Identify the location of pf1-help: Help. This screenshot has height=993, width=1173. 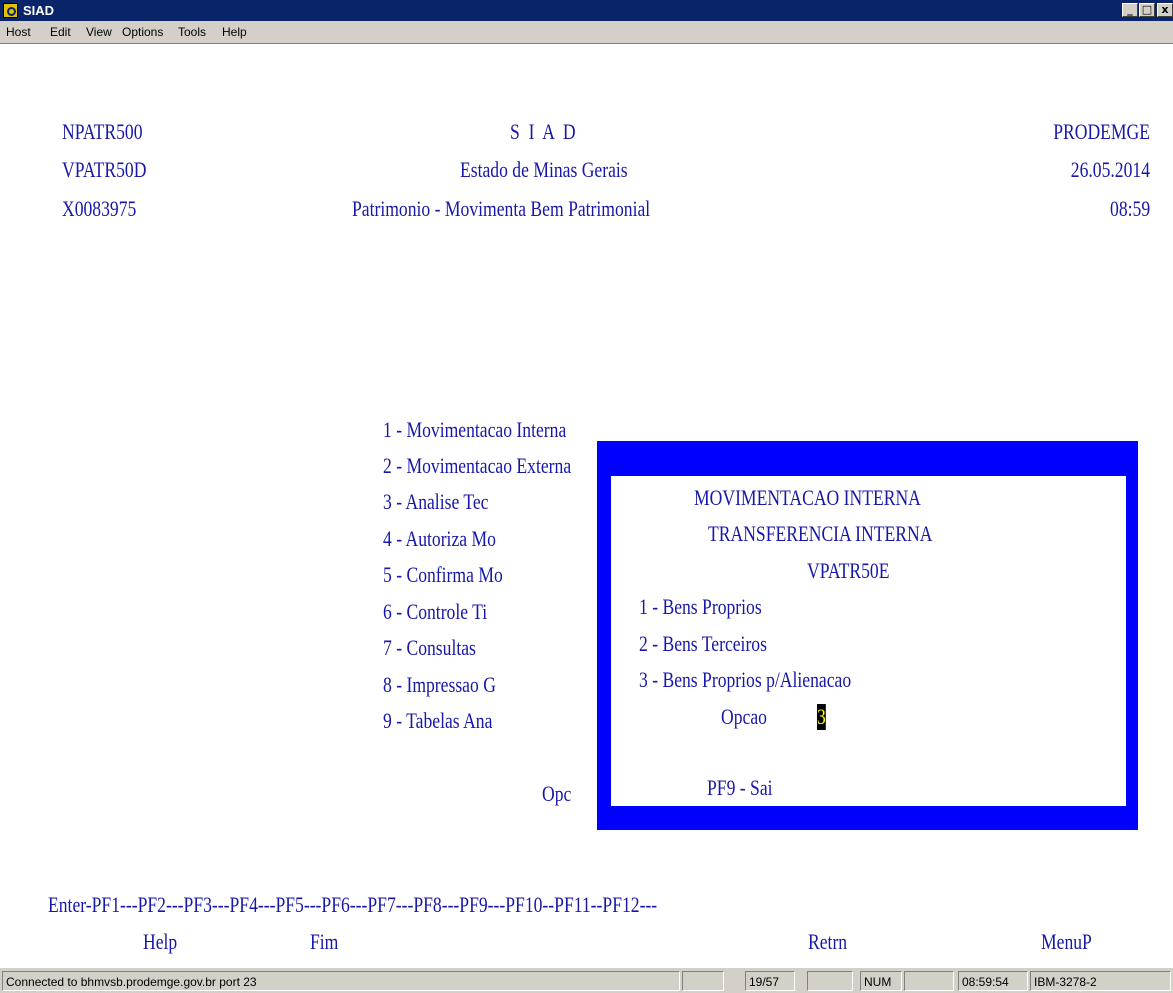
(160, 942).